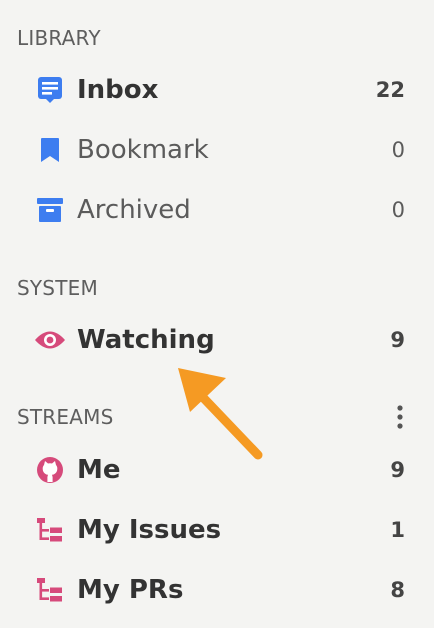  I want to click on sidebar-item-watching: Watching 9, so click(217, 340).